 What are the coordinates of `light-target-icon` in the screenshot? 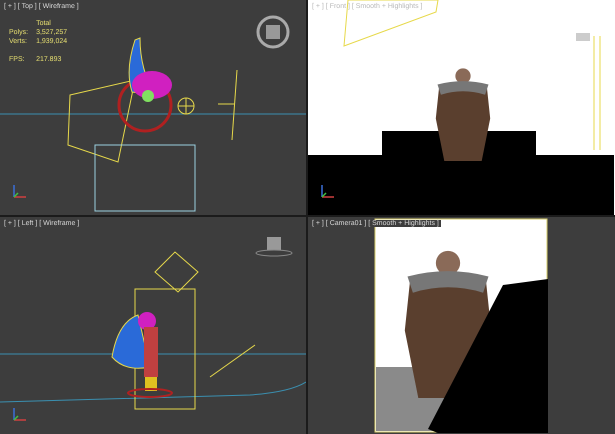 It's located at (186, 106).